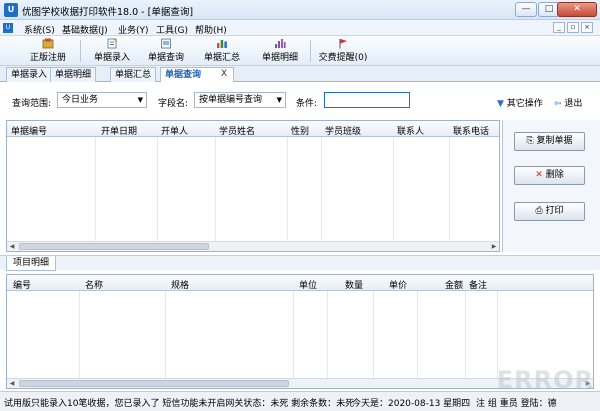 The width and height of the screenshot is (600, 411). I want to click on query-button: 单据查询, so click(166, 51).